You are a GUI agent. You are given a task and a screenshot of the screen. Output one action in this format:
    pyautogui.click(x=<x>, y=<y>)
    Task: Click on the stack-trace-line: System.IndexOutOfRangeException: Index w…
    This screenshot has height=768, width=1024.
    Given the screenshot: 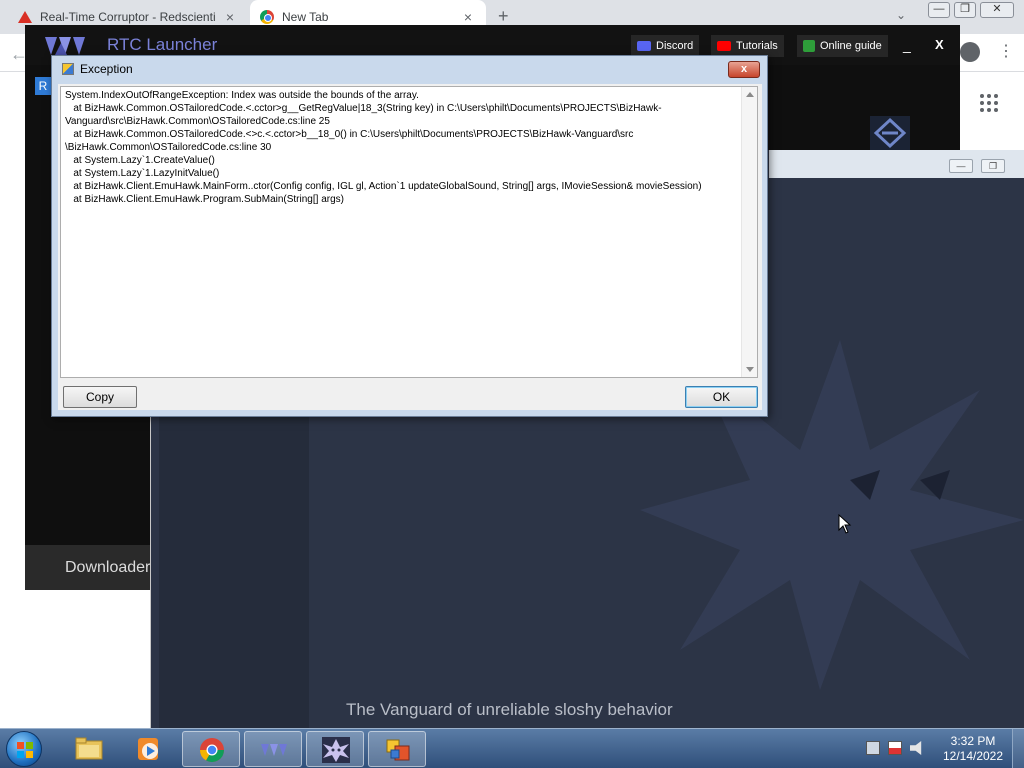 What is the action you would take?
    pyautogui.click(x=242, y=95)
    